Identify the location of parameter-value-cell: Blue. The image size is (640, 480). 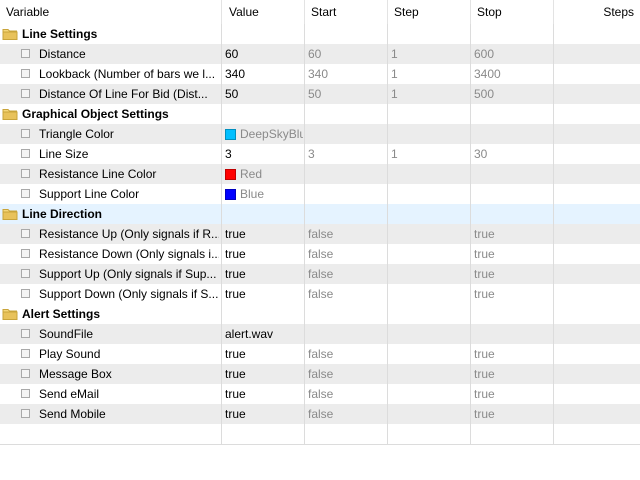
(264, 194).